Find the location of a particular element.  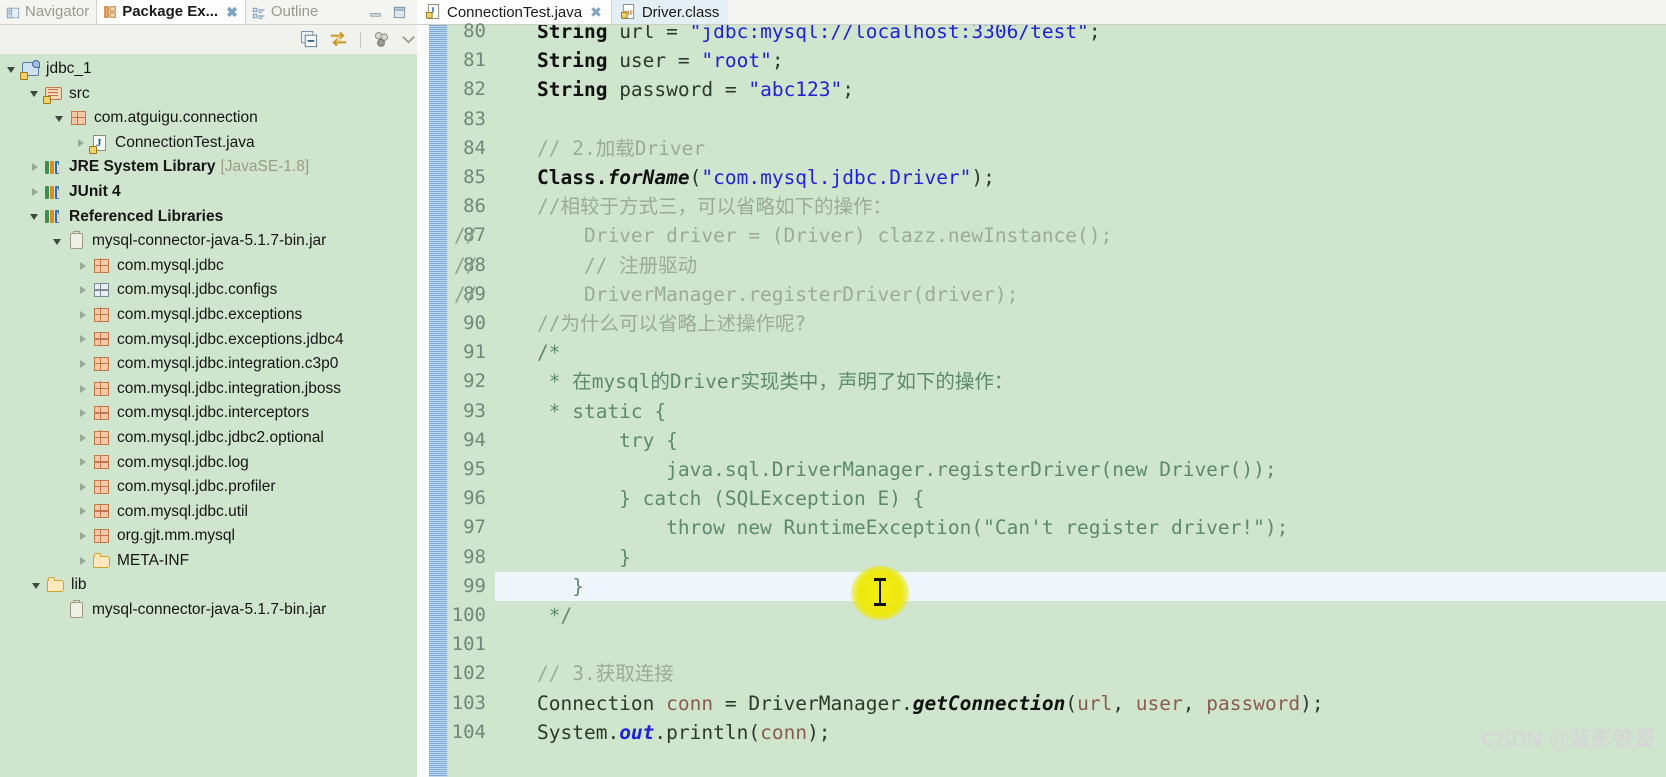

code-line: //相较于方式三，可以省略如下的操作： is located at coordinates (1080, 206).